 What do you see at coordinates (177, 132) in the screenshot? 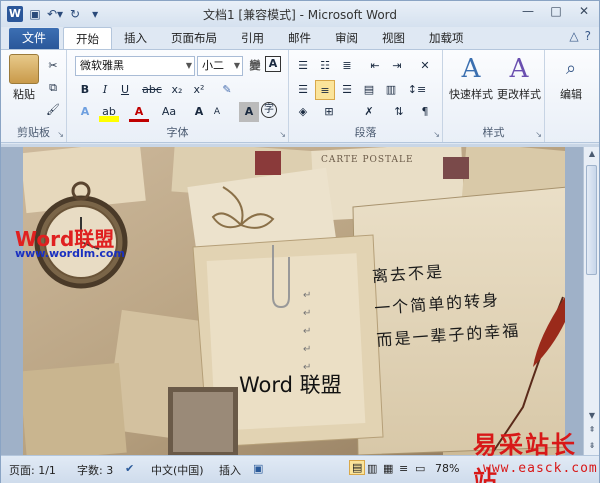
I see `font-group-label: 字体` at bounding box center [177, 132].